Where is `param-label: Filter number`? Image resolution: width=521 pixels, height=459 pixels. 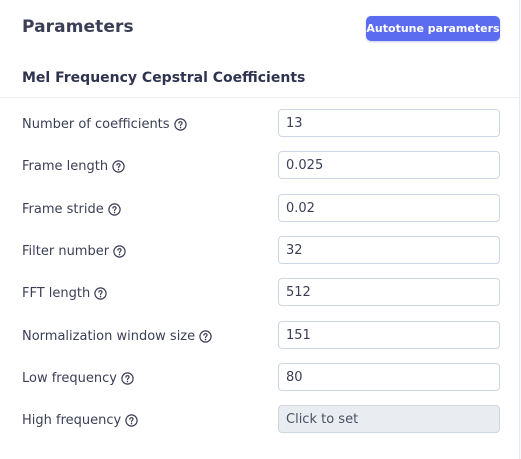 param-label: Filter number is located at coordinates (66, 251).